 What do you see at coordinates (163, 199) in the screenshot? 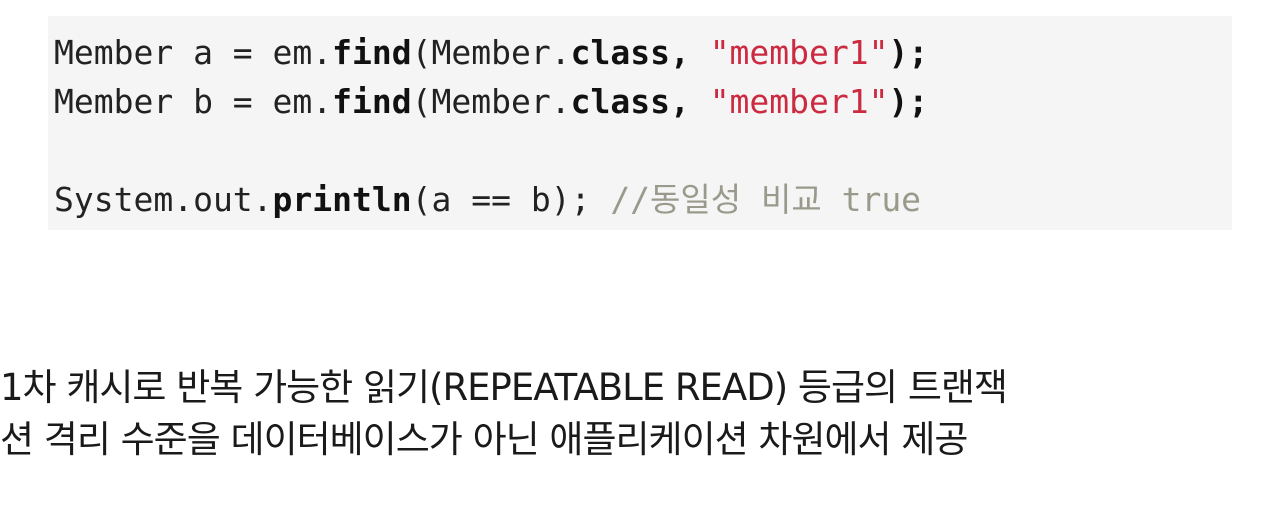
I see `code-text: System.out.` at bounding box center [163, 199].